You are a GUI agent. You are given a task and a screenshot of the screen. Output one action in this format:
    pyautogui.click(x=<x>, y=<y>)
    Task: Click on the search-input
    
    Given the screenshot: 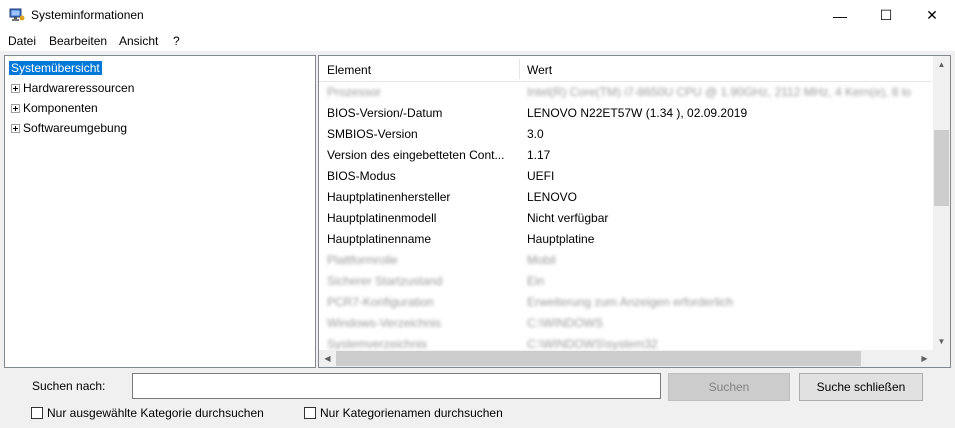 What is the action you would take?
    pyautogui.click(x=396, y=386)
    